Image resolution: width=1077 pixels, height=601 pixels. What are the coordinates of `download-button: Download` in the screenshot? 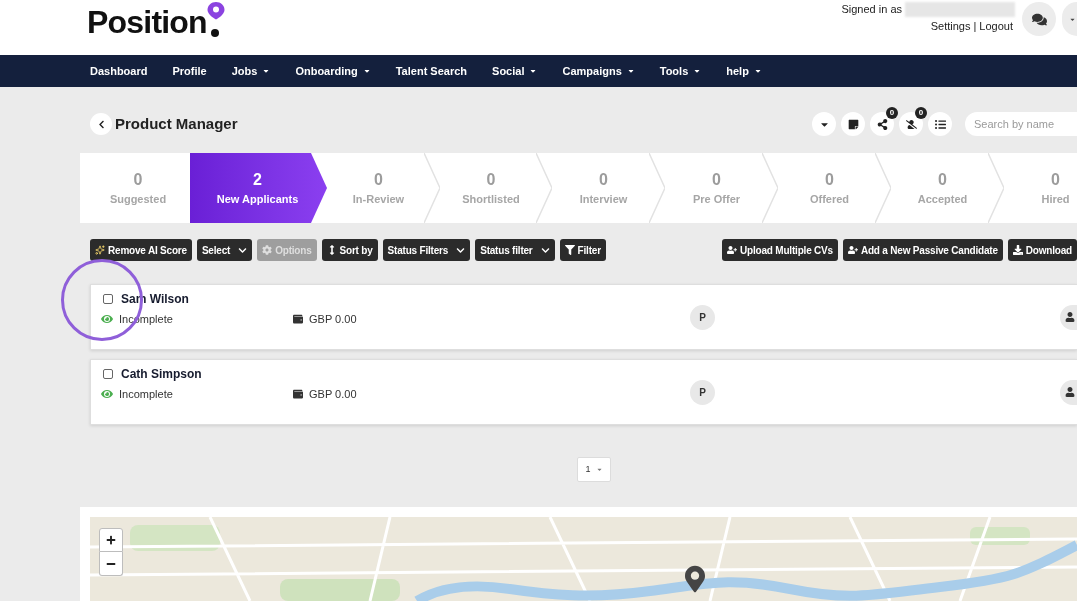 It's located at (1042, 250).